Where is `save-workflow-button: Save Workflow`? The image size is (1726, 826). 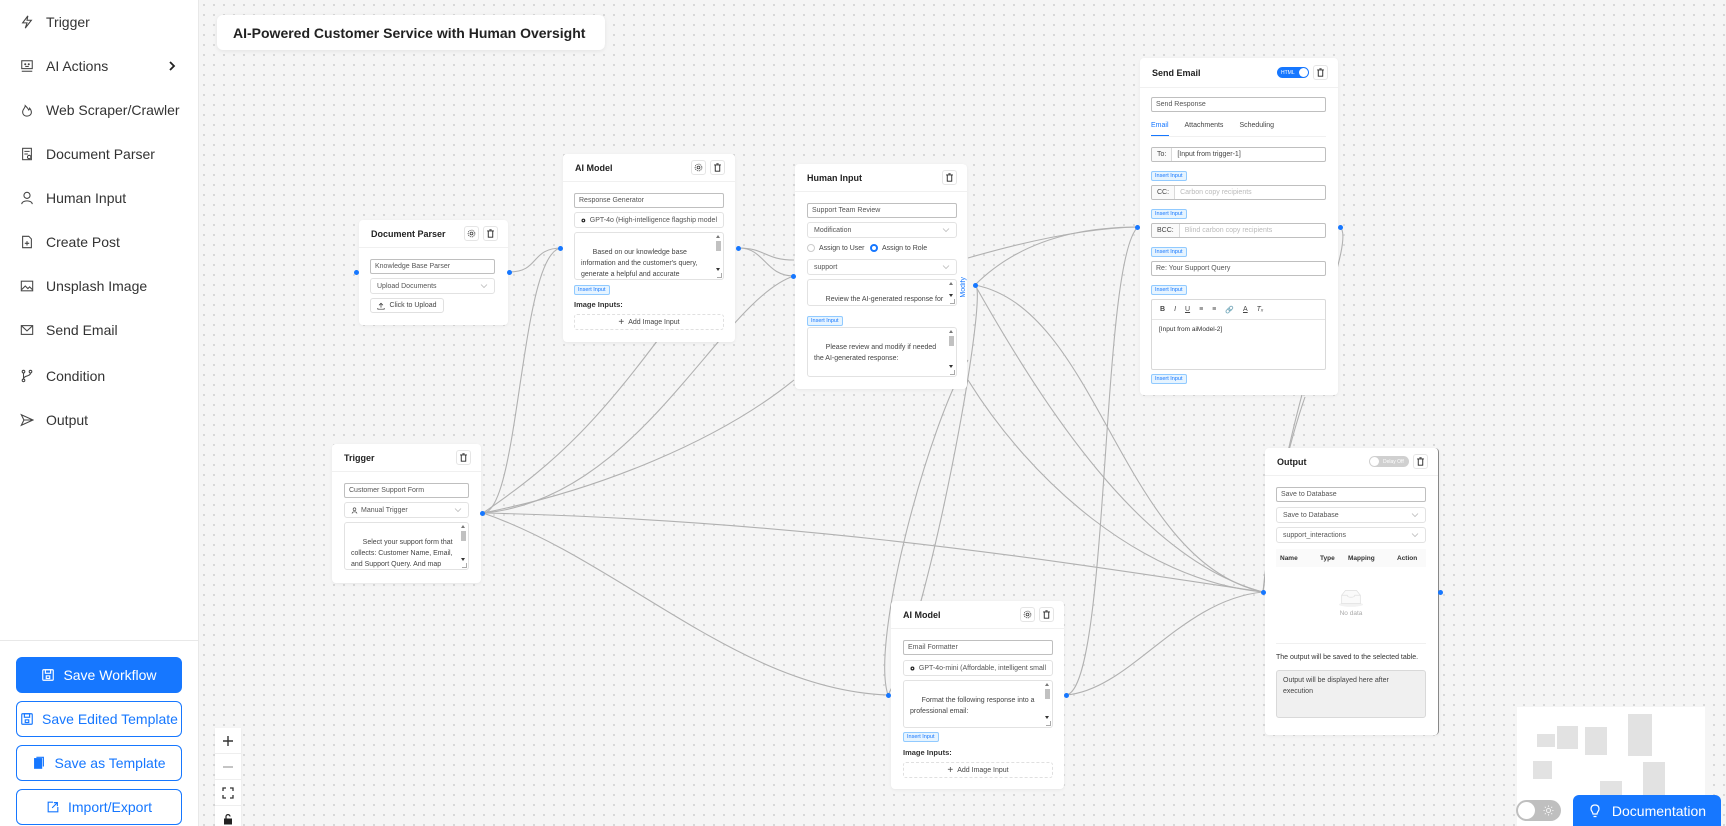 save-workflow-button: Save Workflow is located at coordinates (99, 675).